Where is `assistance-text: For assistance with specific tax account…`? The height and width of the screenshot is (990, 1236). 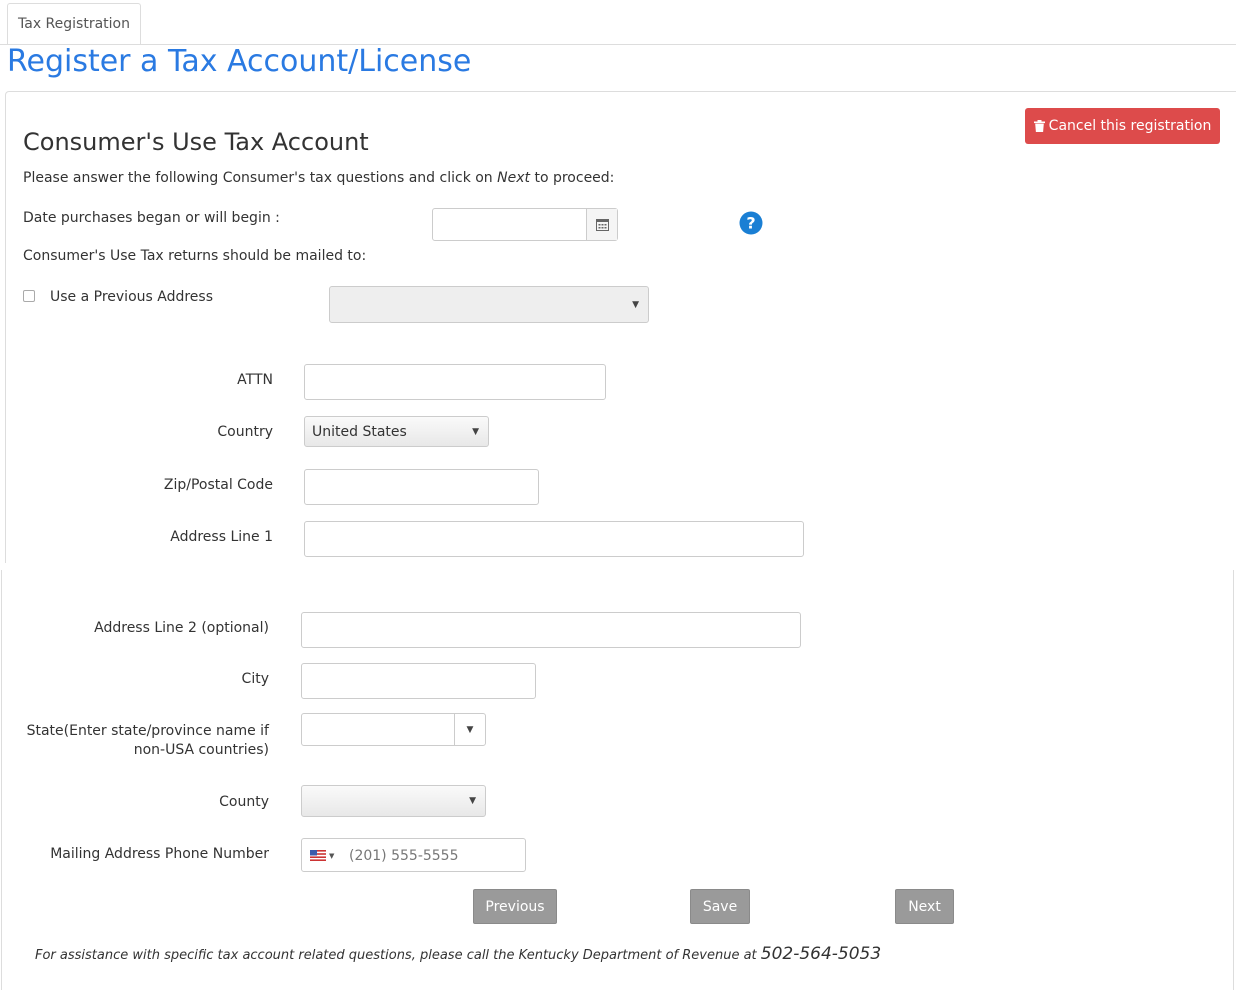
assistance-text: For assistance with specific tax account… is located at coordinates (398, 955).